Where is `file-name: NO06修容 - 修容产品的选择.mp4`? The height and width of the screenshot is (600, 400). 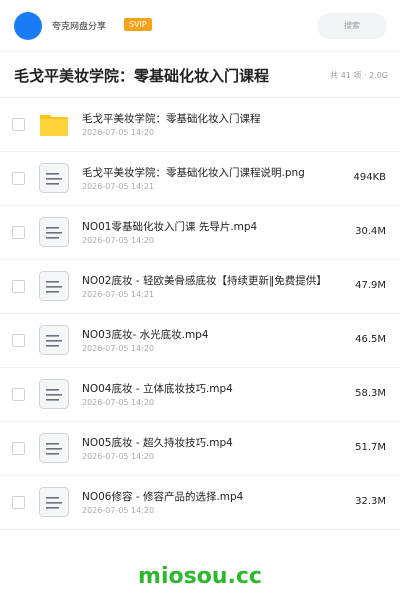 file-name: NO06修容 - 修容产品的选择.mp4 is located at coordinates (163, 497).